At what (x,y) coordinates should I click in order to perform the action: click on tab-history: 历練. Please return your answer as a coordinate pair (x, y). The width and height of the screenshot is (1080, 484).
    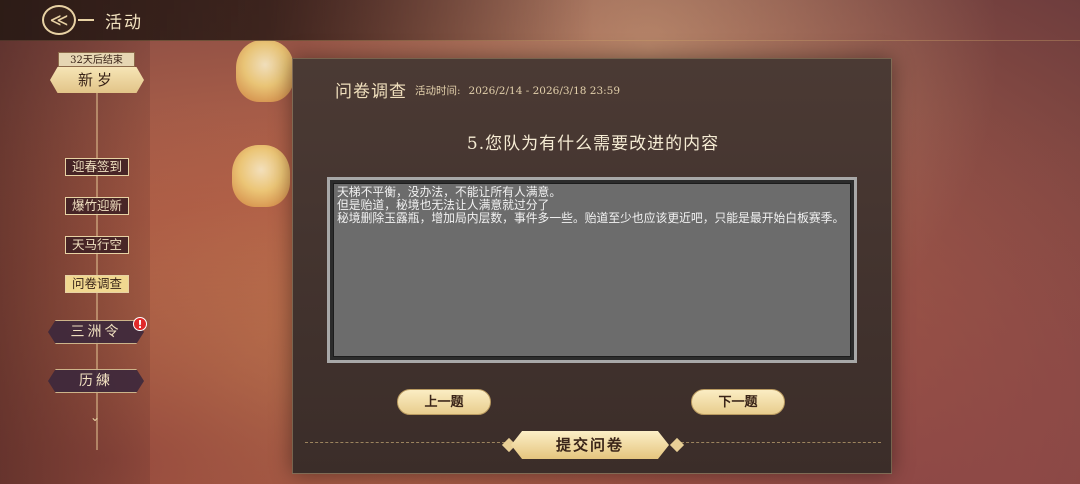
    Looking at the image, I should click on (96, 381).